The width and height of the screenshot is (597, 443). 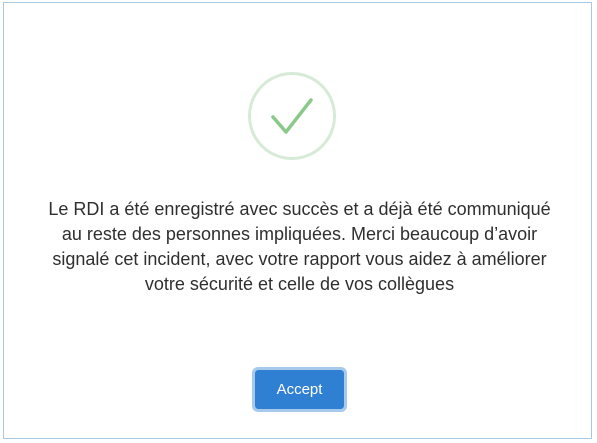 I want to click on success-circle, so click(x=292, y=116).